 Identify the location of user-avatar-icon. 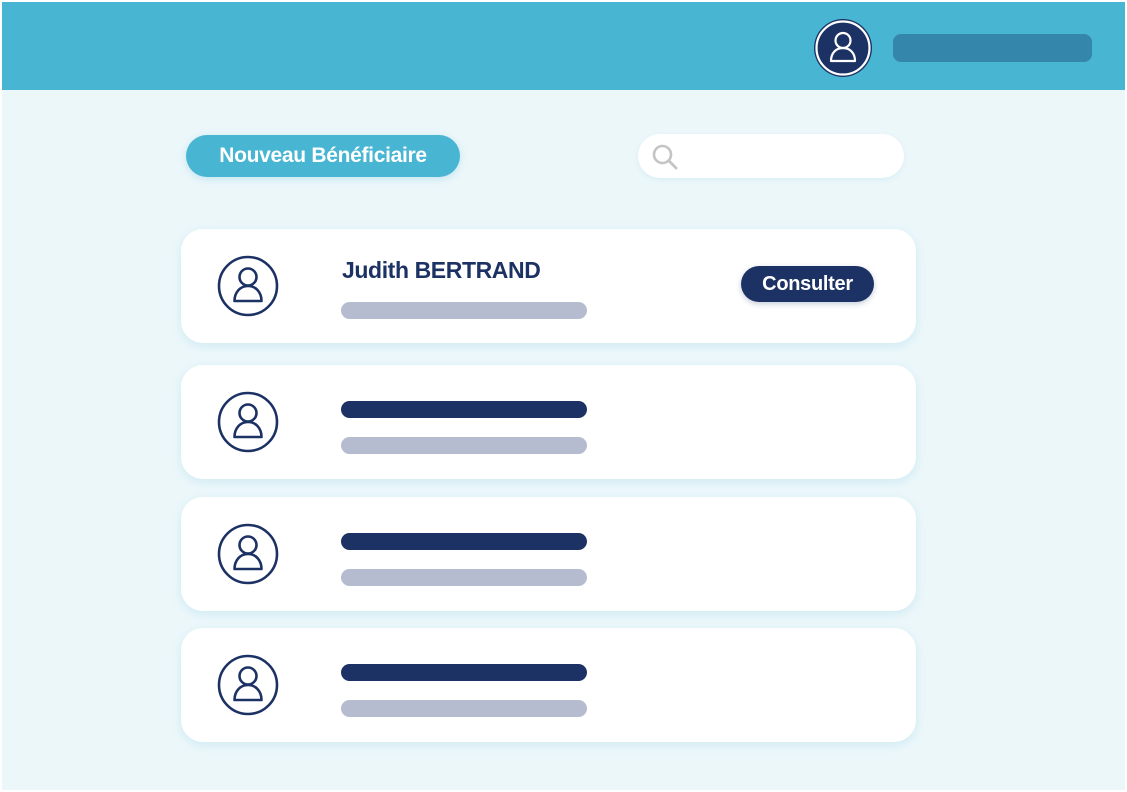
(843, 48).